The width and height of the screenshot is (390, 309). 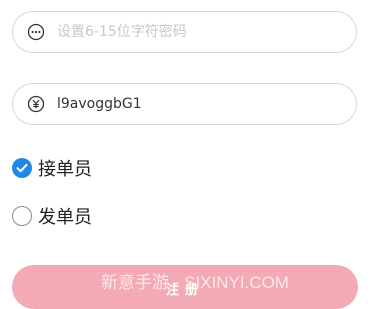 What do you see at coordinates (184, 290) in the screenshot?
I see `register-button-label: 注册` at bounding box center [184, 290].